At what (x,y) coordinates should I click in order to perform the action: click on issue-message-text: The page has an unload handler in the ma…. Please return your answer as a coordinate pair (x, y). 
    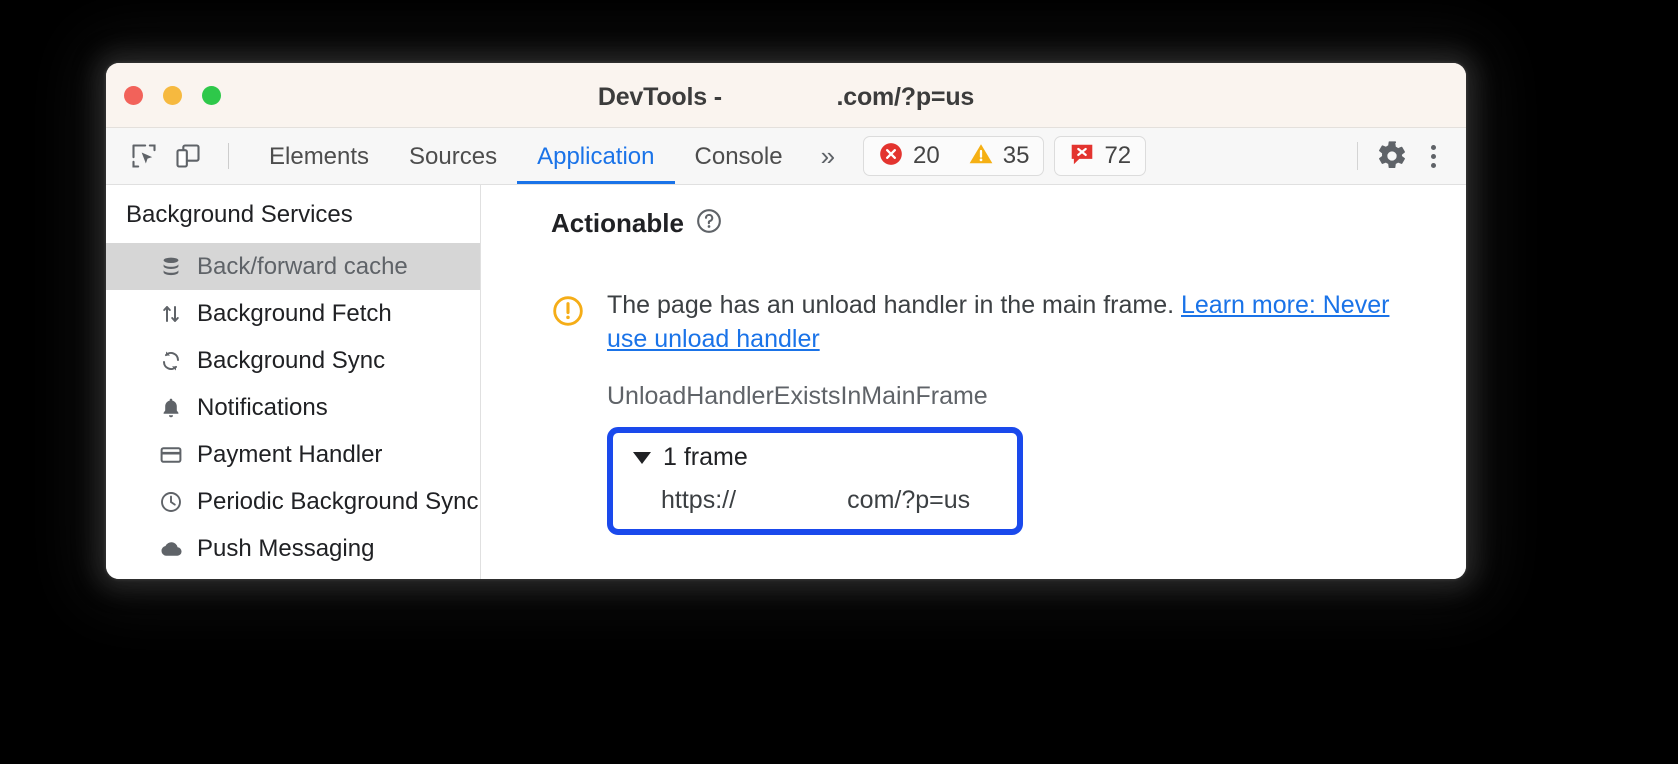
    Looking at the image, I should click on (894, 305).